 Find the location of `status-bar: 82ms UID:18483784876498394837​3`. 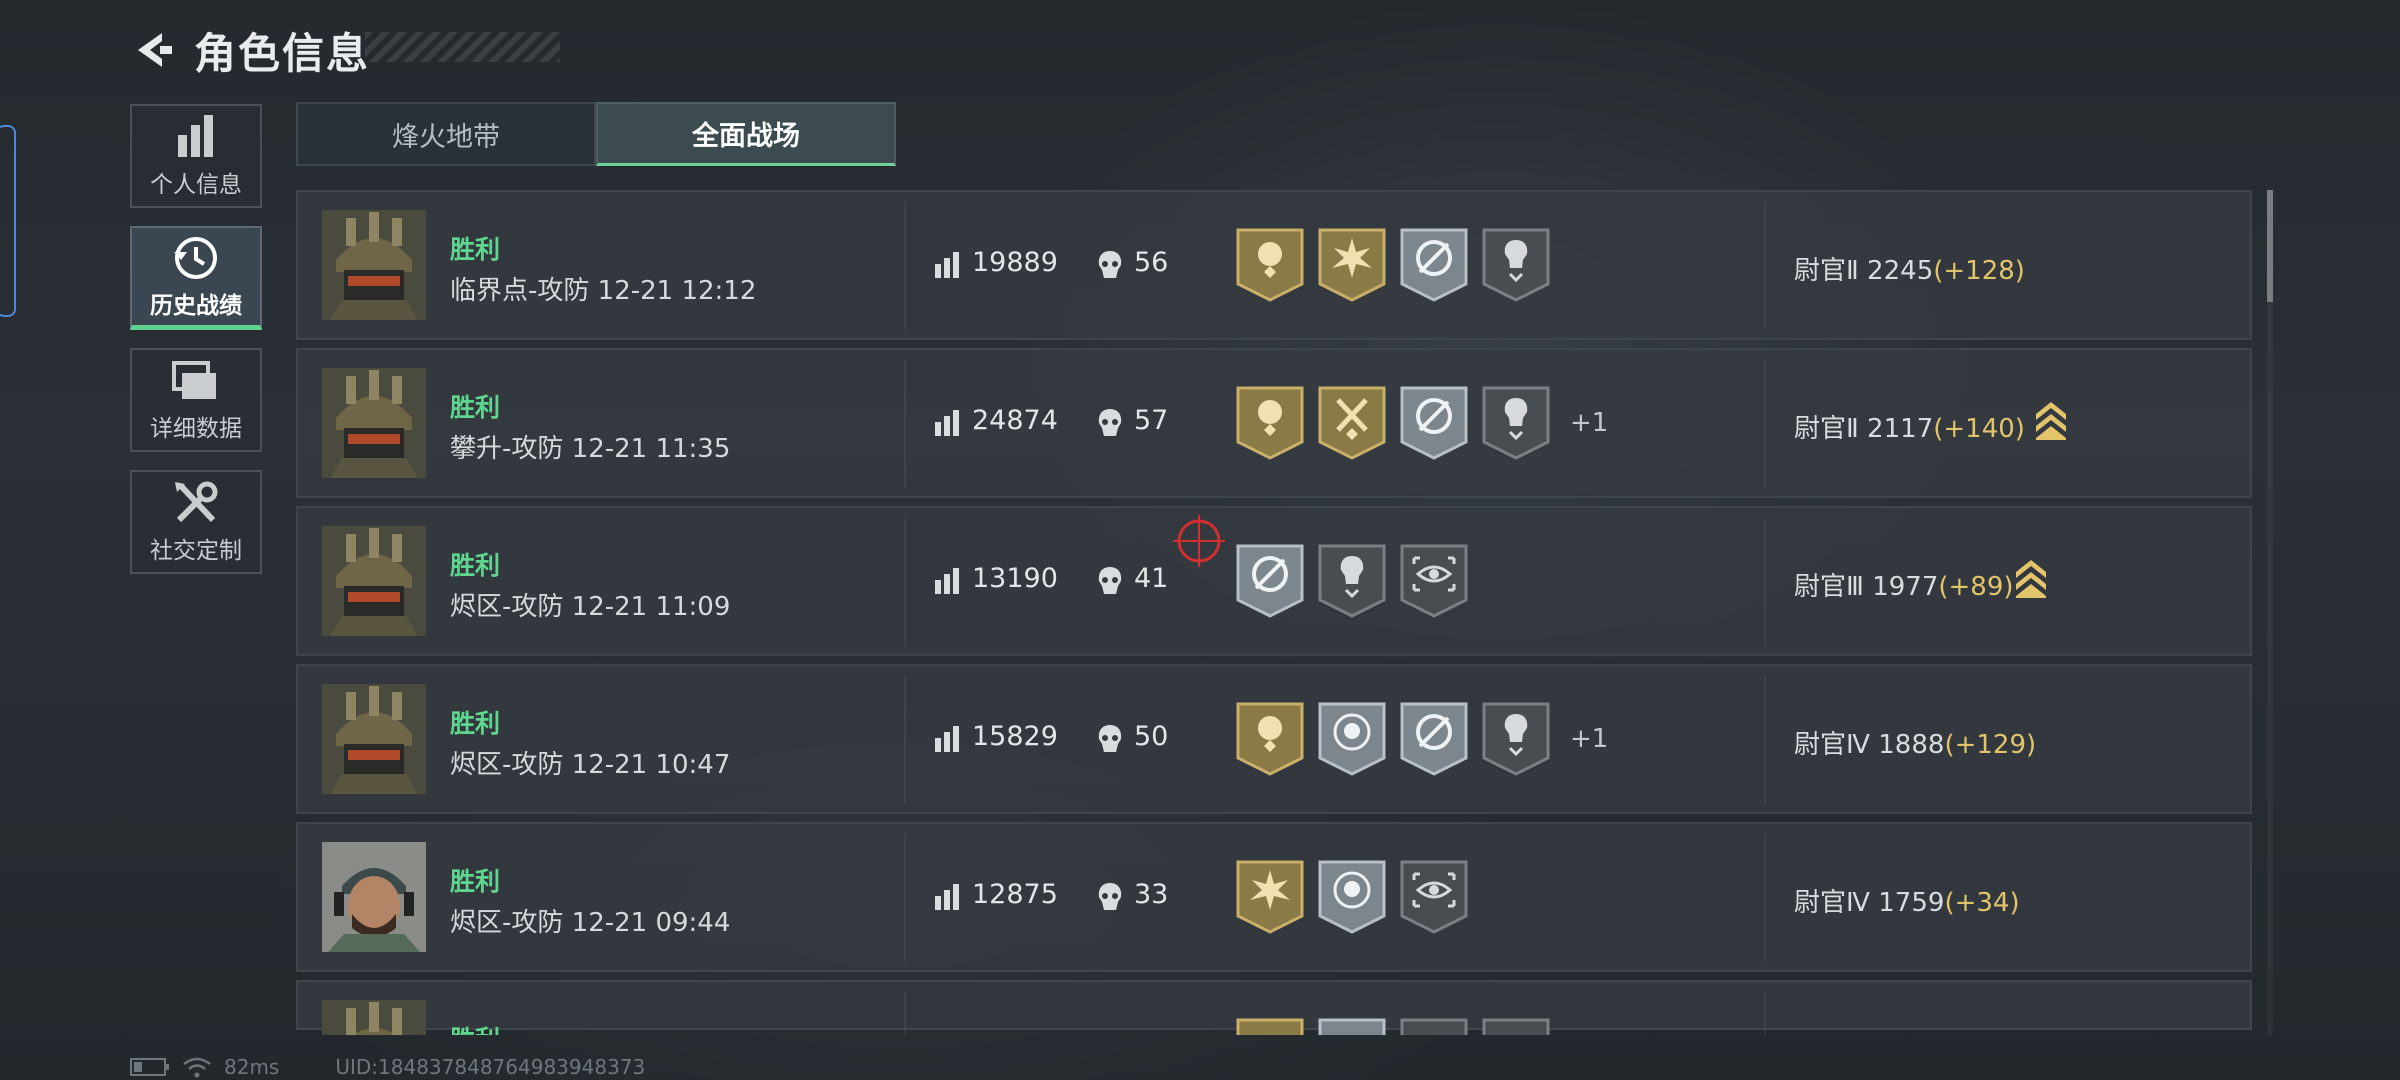

status-bar: 82ms UID:18483784876498394837​3 is located at coordinates (394, 1067).